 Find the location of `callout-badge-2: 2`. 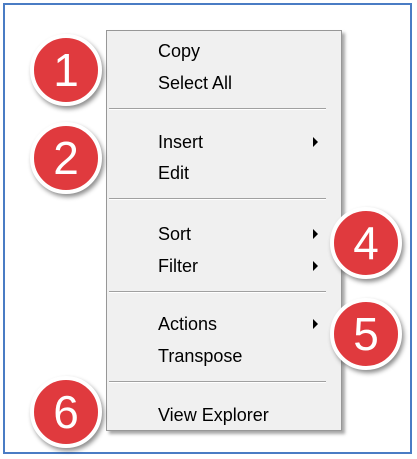

callout-badge-2: 2 is located at coordinates (66, 158).